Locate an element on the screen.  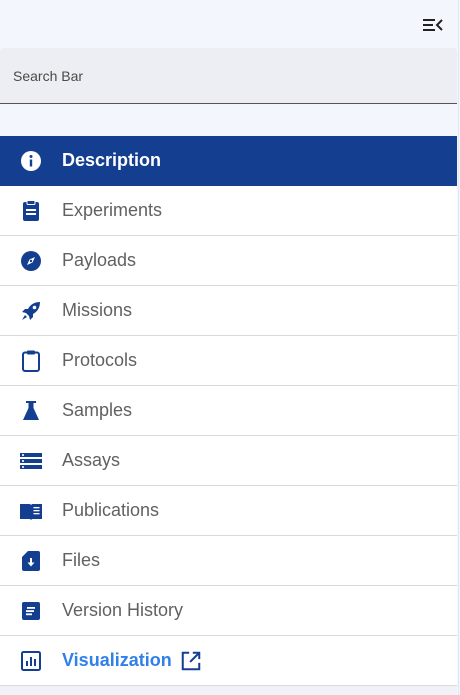
sidebar-item-experiments: Experiments is located at coordinates (228, 211).